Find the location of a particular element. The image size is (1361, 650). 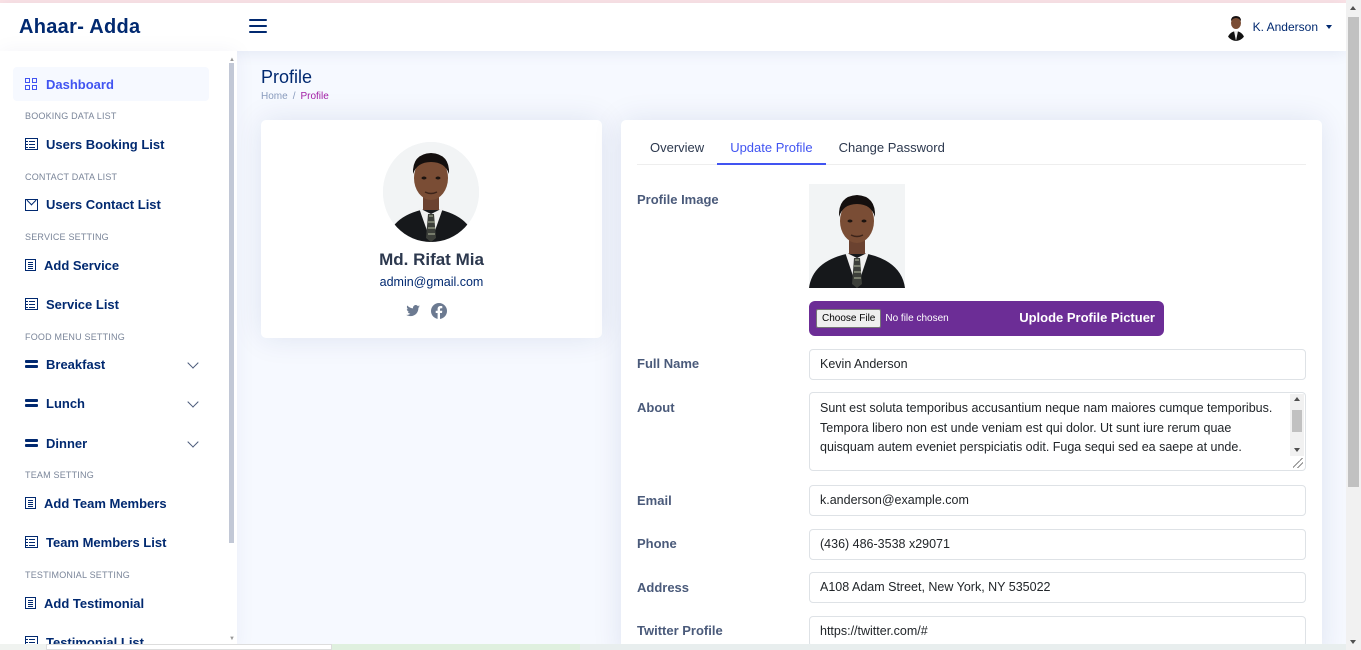

caret-down-icon is located at coordinates (1329, 27).